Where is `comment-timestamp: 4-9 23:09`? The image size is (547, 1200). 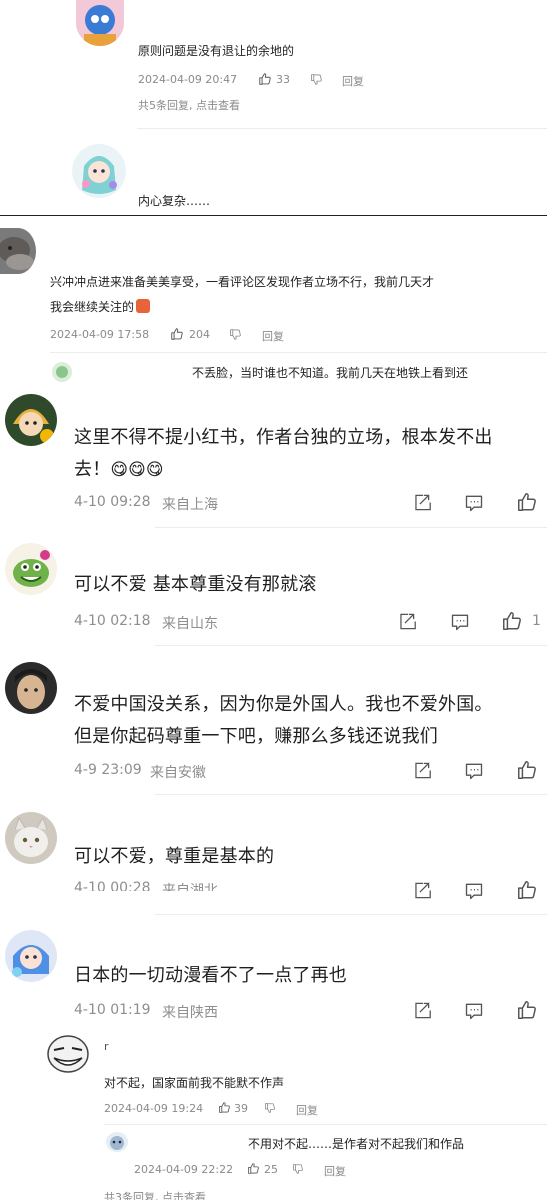 comment-timestamp: 4-9 23:09 is located at coordinates (108, 770).